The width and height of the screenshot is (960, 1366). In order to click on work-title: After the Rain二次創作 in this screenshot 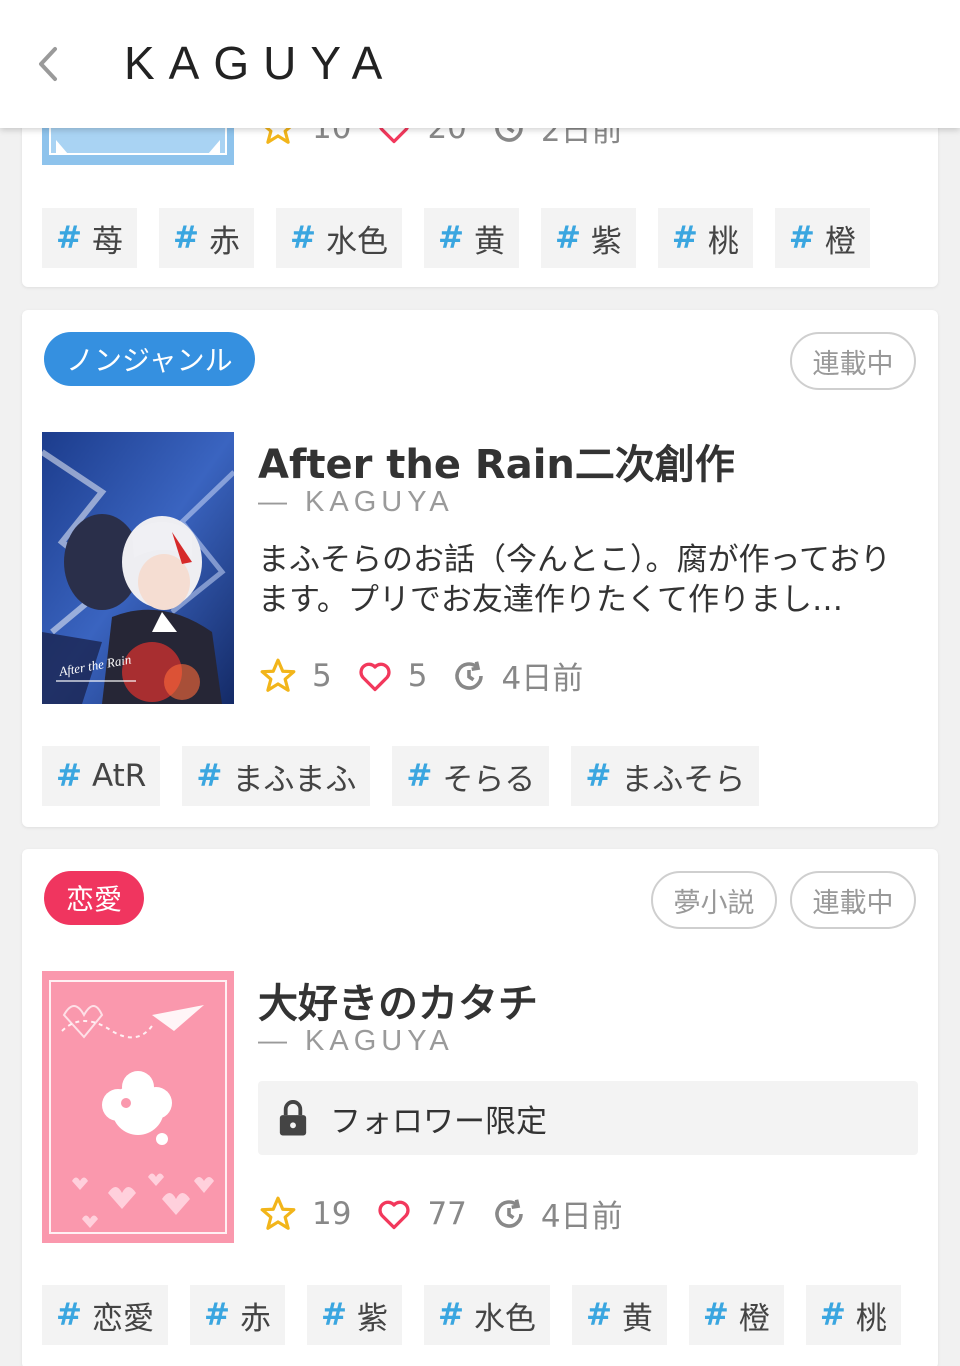, I will do `click(496, 461)`.